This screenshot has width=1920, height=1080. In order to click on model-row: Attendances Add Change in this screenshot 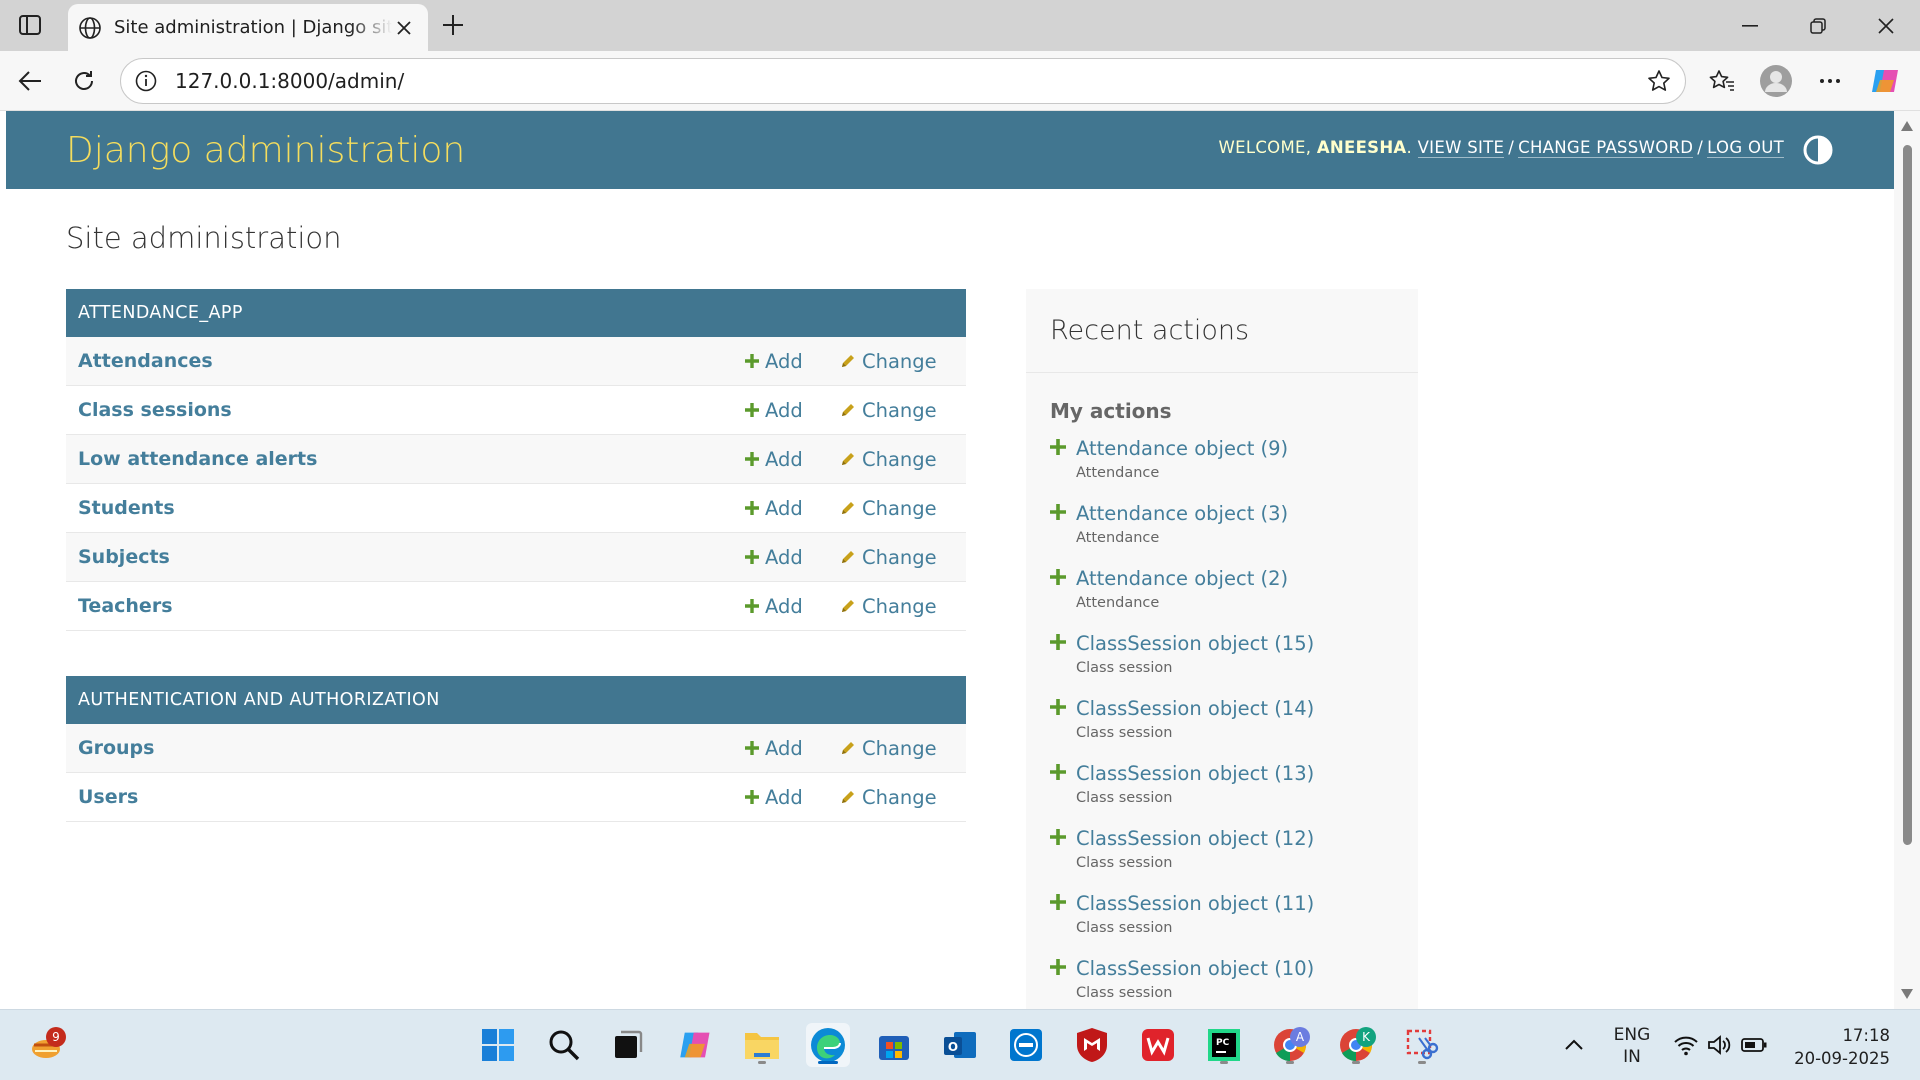, I will do `click(516, 361)`.